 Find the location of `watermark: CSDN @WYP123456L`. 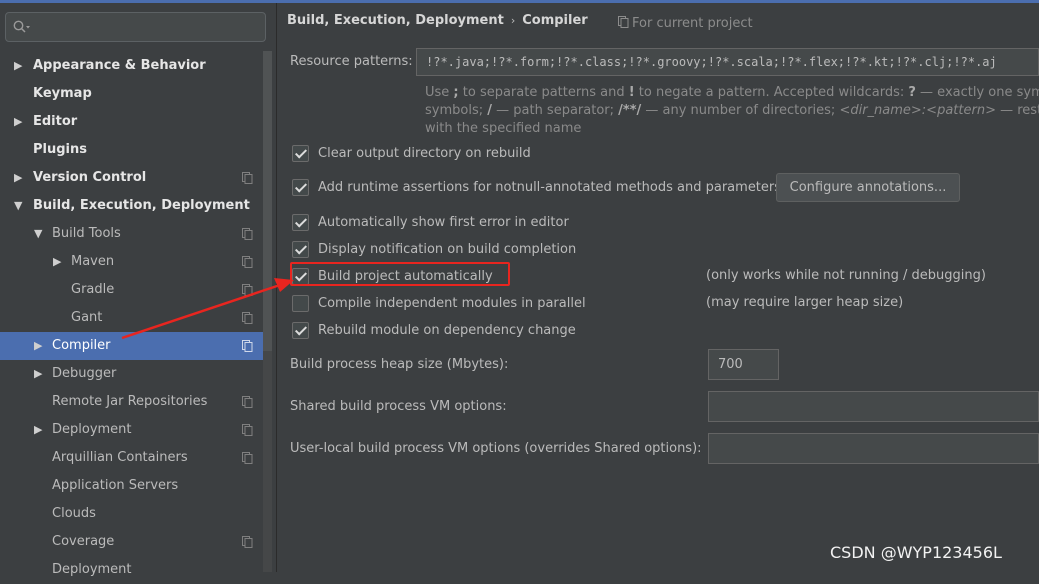

watermark: CSDN @WYP123456L is located at coordinates (916, 552).